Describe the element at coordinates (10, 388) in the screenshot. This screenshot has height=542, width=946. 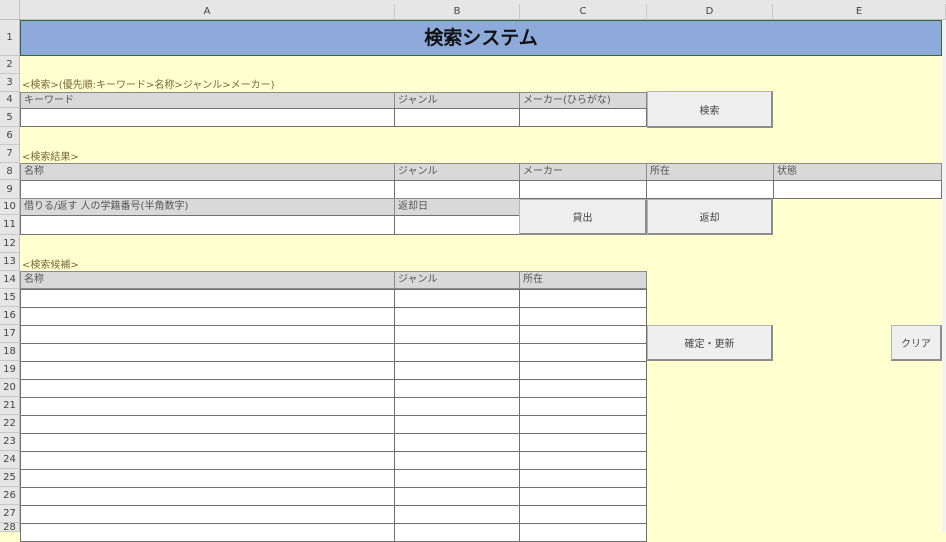
I see `row-header: 20` at that location.